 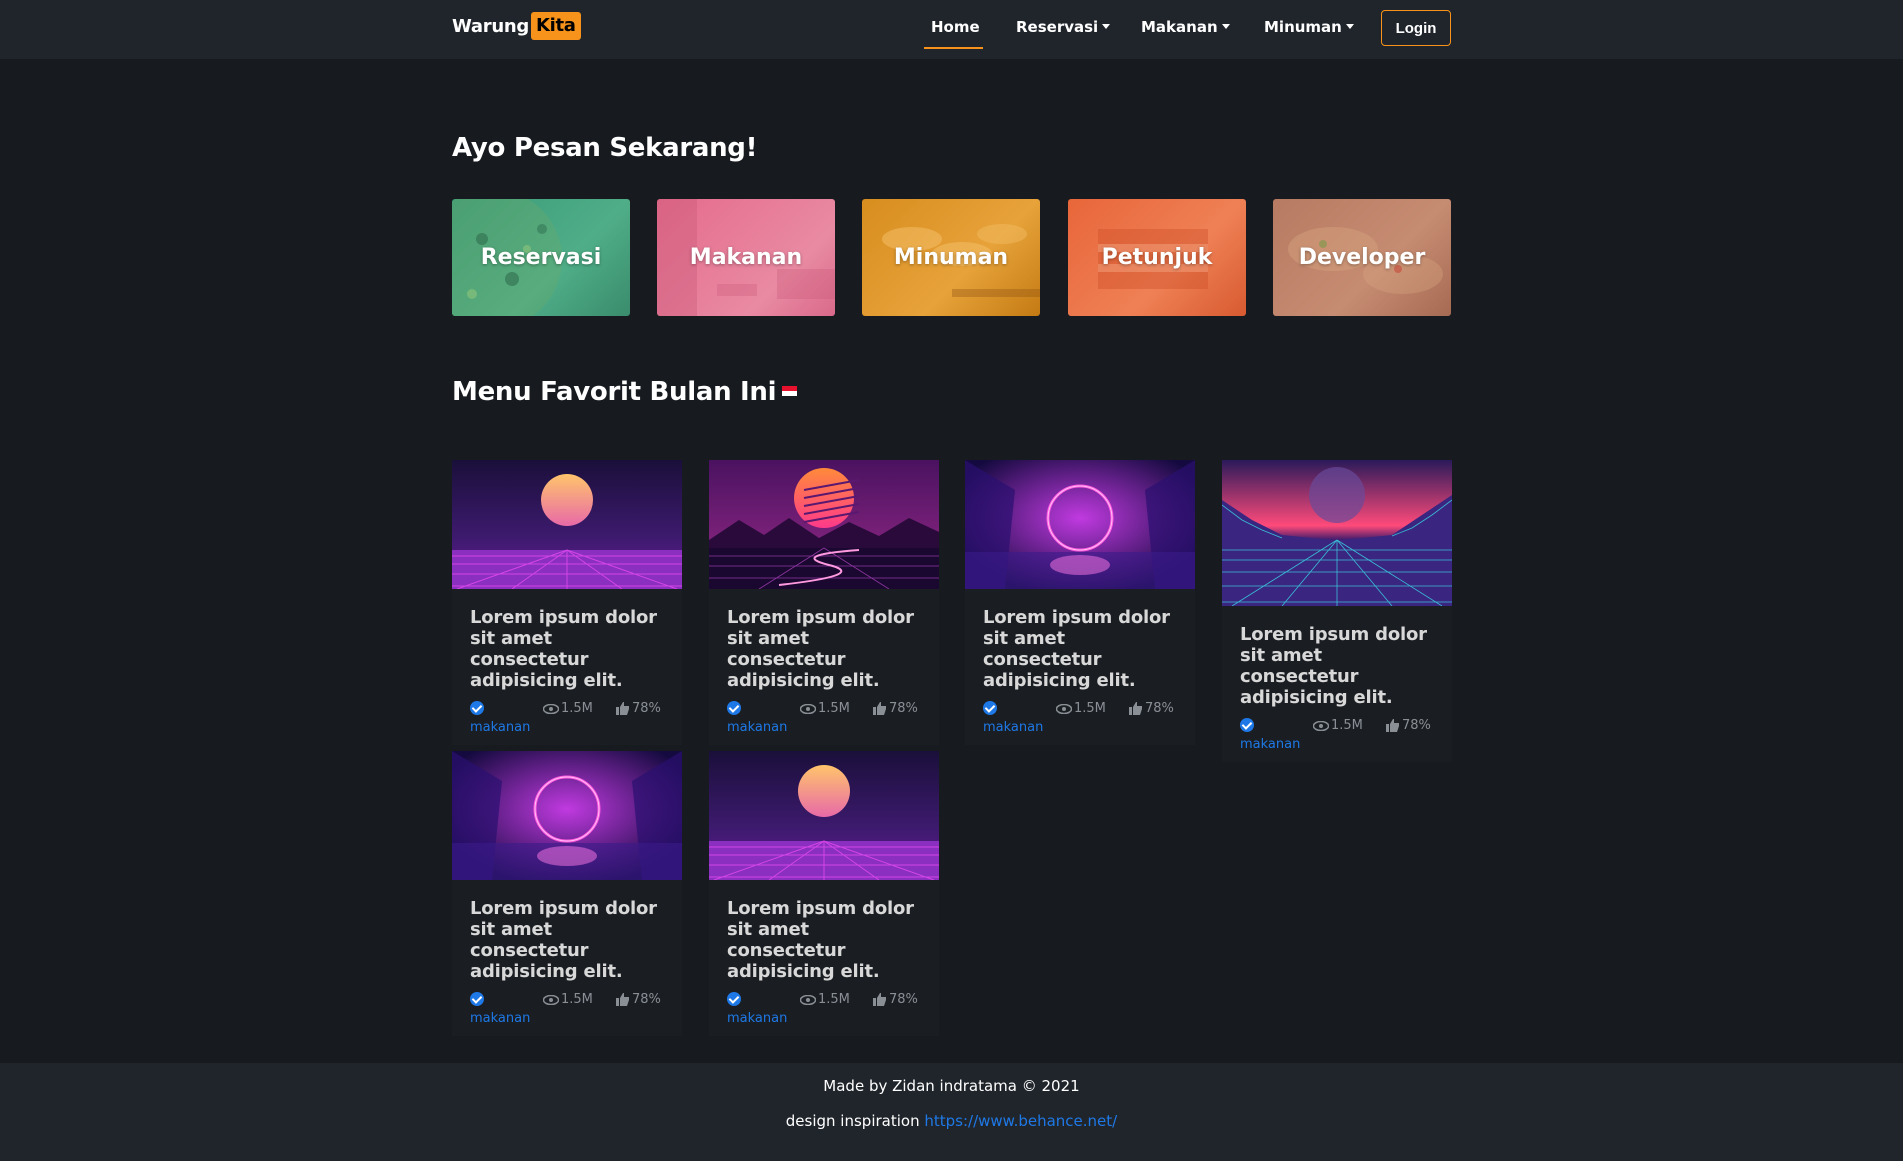 I want to click on indonesia-flag-icon, so click(x=790, y=390).